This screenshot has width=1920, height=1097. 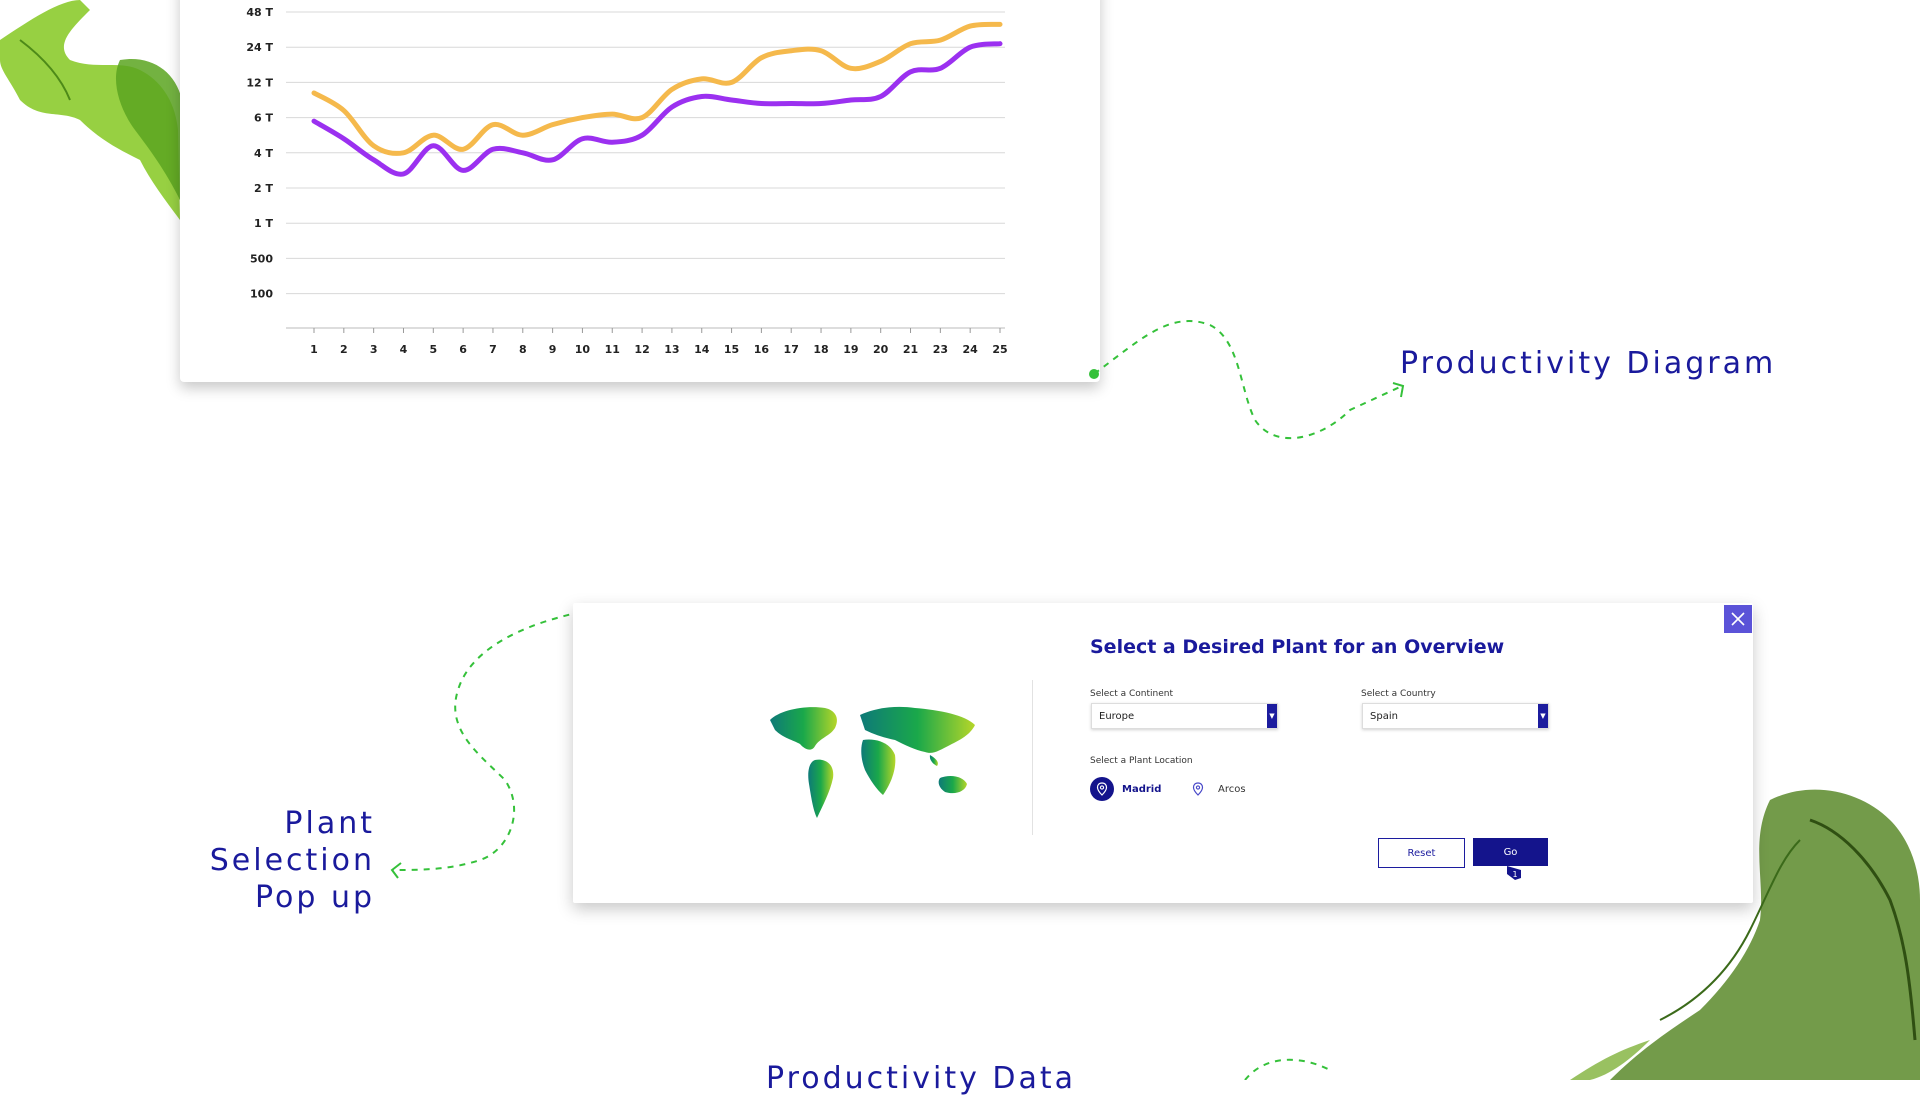 What do you see at coordinates (1455, 716) in the screenshot?
I see `country-select: Spain ▼` at bounding box center [1455, 716].